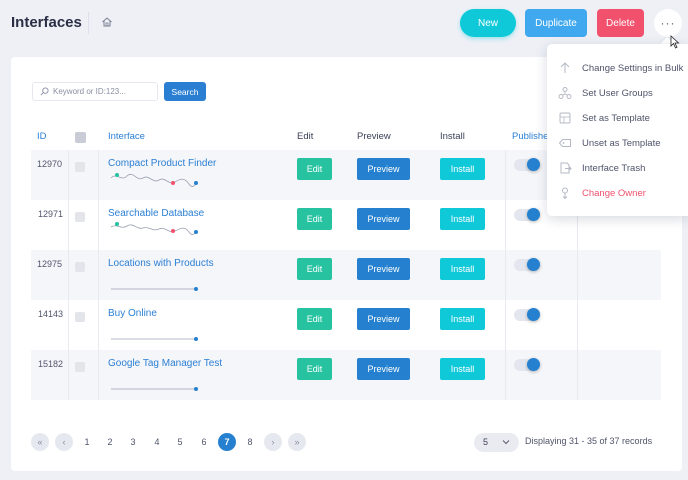  Describe the element at coordinates (64, 442) in the screenshot. I see `prev-page-button: ‹` at that location.